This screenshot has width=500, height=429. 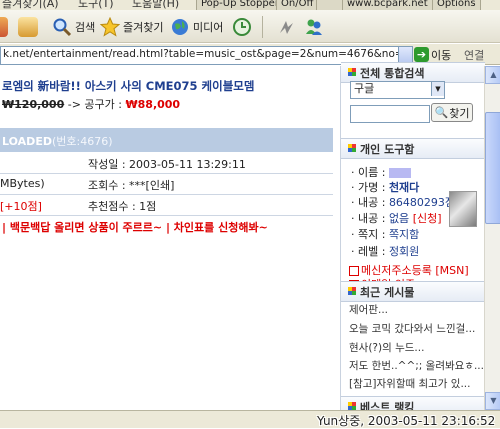 I want to click on user-points-row: · 내공 : 86480293점, so click(x=403, y=202).